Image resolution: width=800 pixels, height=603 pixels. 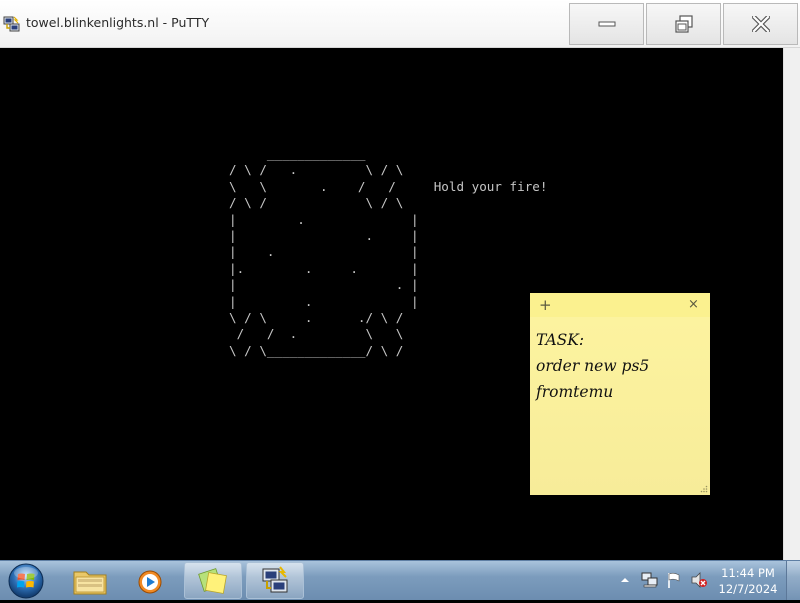 I want to click on window-title: towel.blinkenlights.nl - PuTTY, so click(x=118, y=22).